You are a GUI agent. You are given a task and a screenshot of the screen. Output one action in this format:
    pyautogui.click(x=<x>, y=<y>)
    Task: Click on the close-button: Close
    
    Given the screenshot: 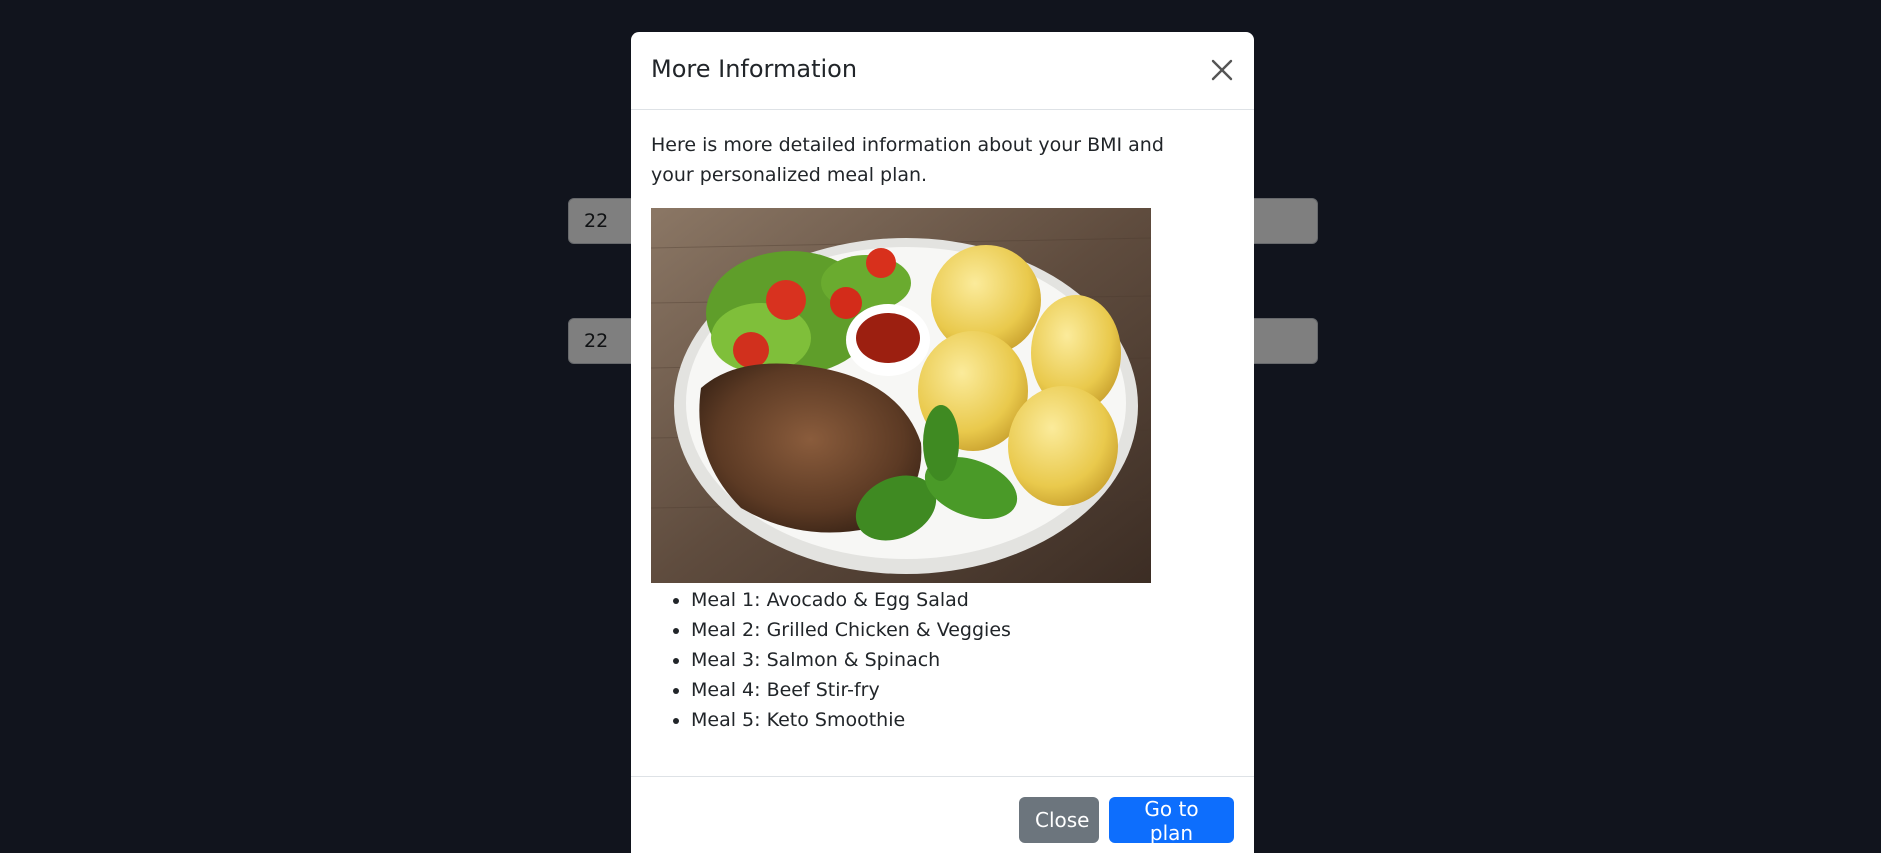 What is the action you would take?
    pyautogui.click(x=1059, y=820)
    